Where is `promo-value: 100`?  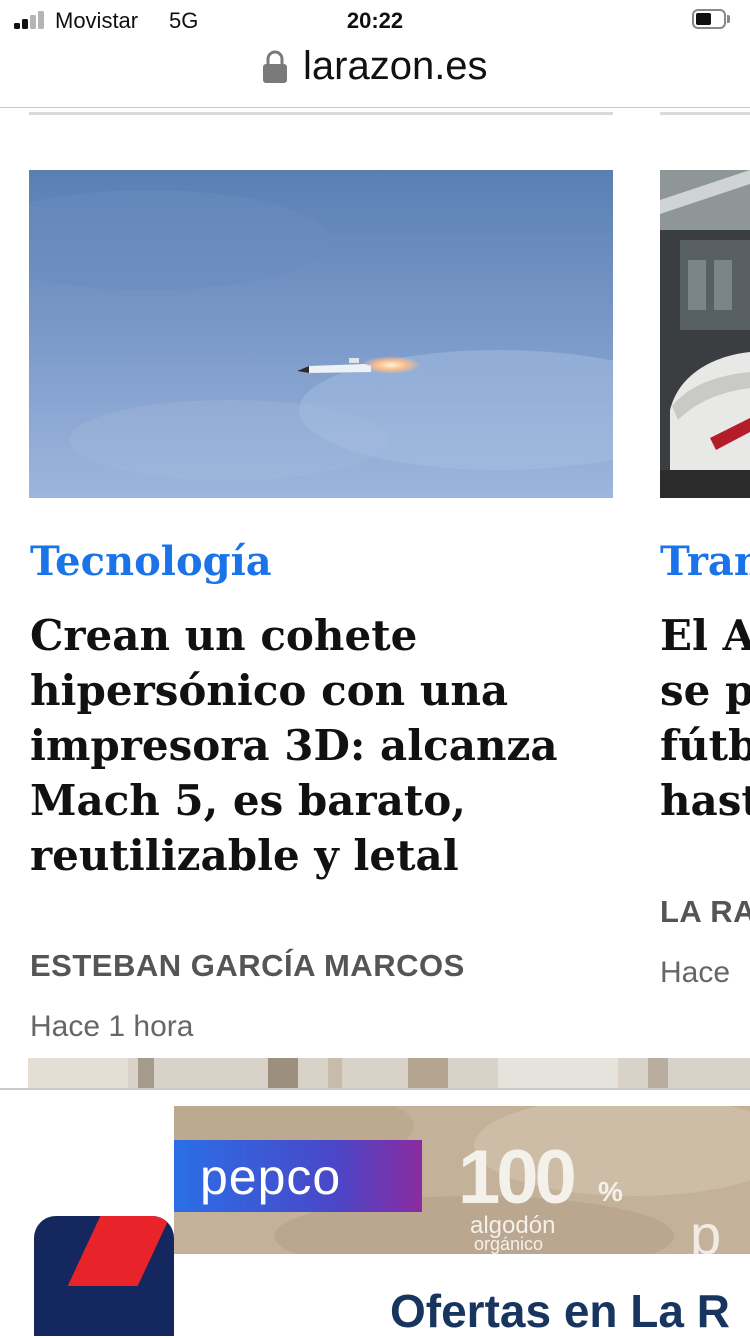
promo-value: 100 is located at coordinates (517, 1177).